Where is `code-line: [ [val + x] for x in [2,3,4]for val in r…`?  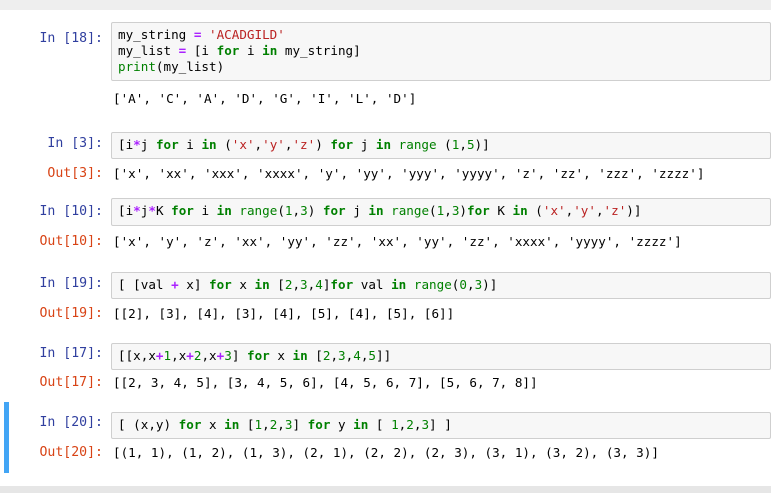 code-line: [ [val + x] for x in [2,3,4]for val in r… is located at coordinates (308, 284).